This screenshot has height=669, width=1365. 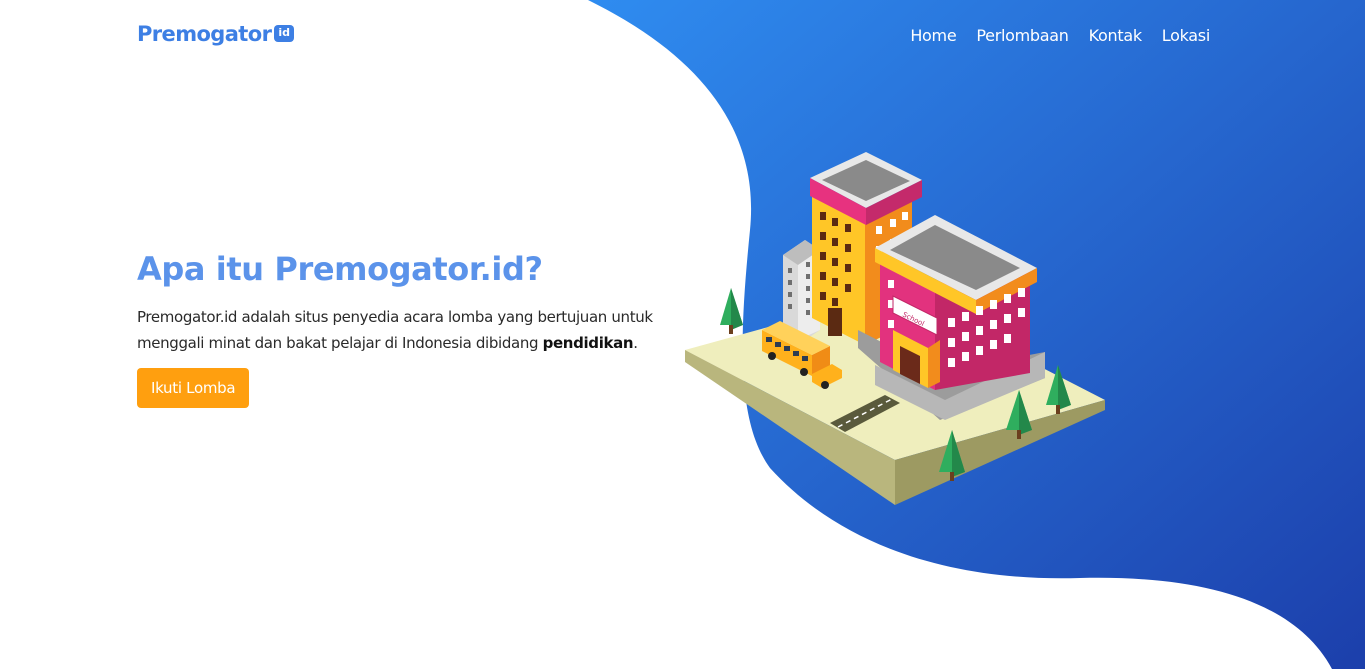 I want to click on nav-menu: Home Perlombaan Kontak Lokasi, so click(x=1060, y=36).